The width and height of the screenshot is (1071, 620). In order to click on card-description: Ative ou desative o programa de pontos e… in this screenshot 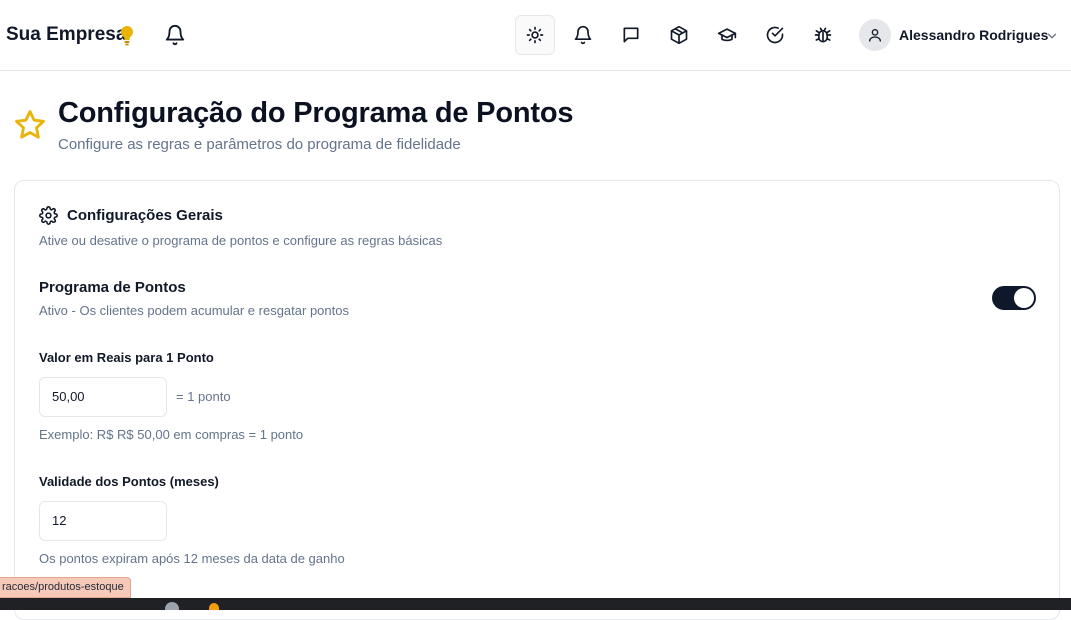, I will do `click(241, 240)`.